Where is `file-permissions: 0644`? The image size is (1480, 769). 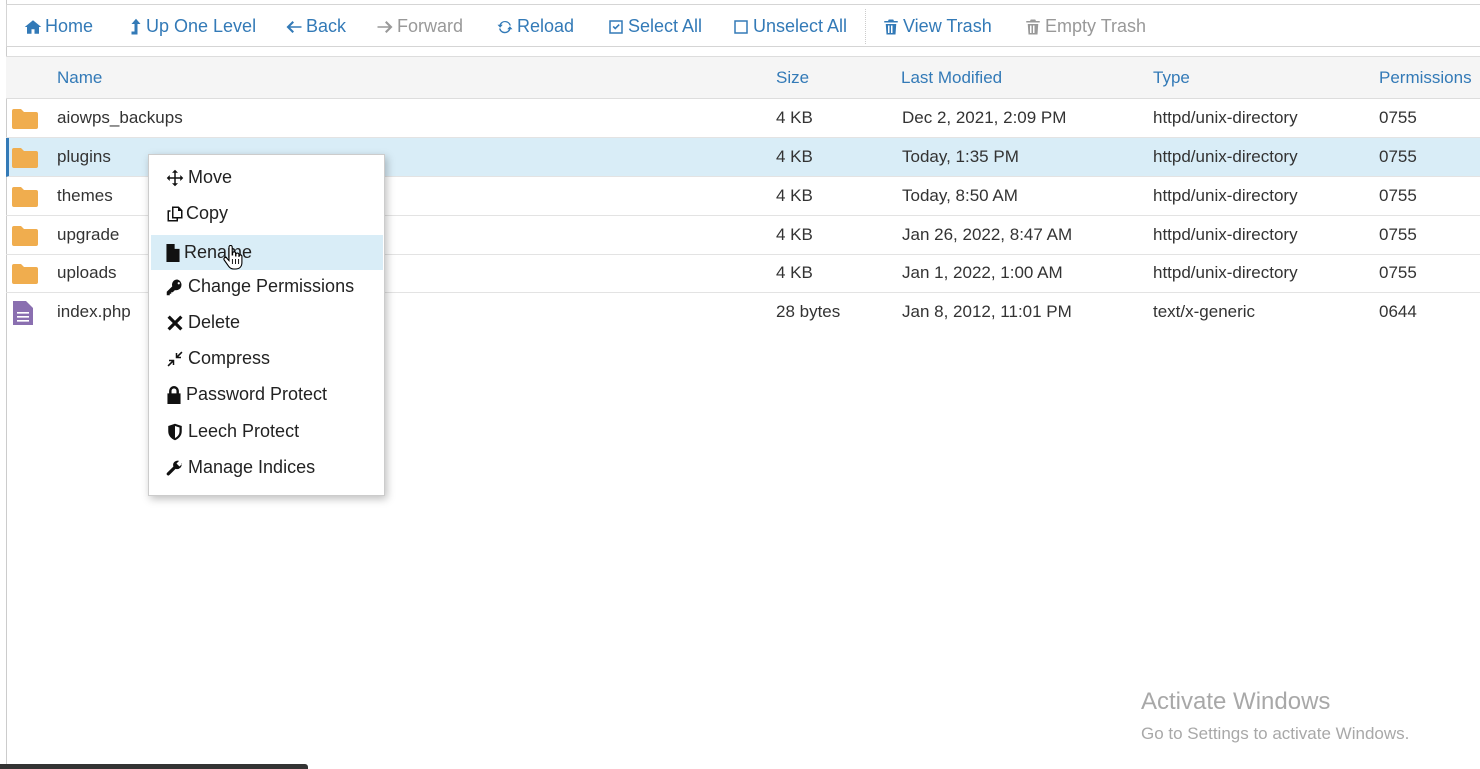 file-permissions: 0644 is located at coordinates (1398, 312).